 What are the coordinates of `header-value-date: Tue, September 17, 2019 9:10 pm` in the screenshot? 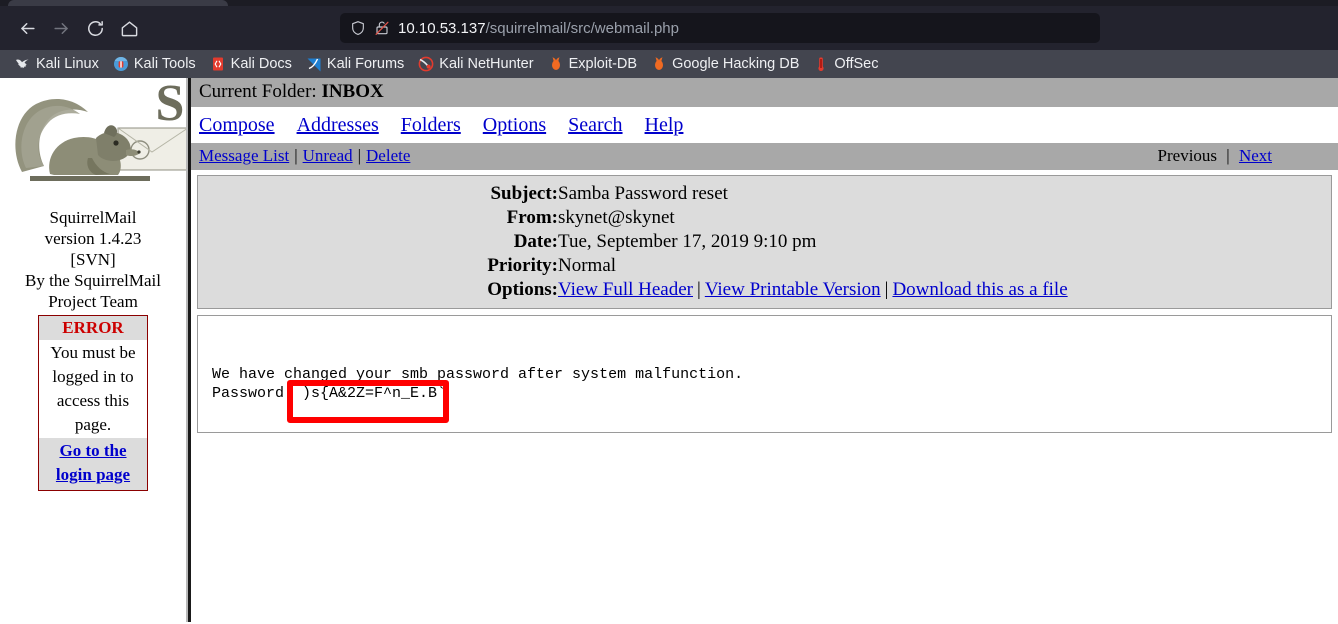 It's located at (687, 241).